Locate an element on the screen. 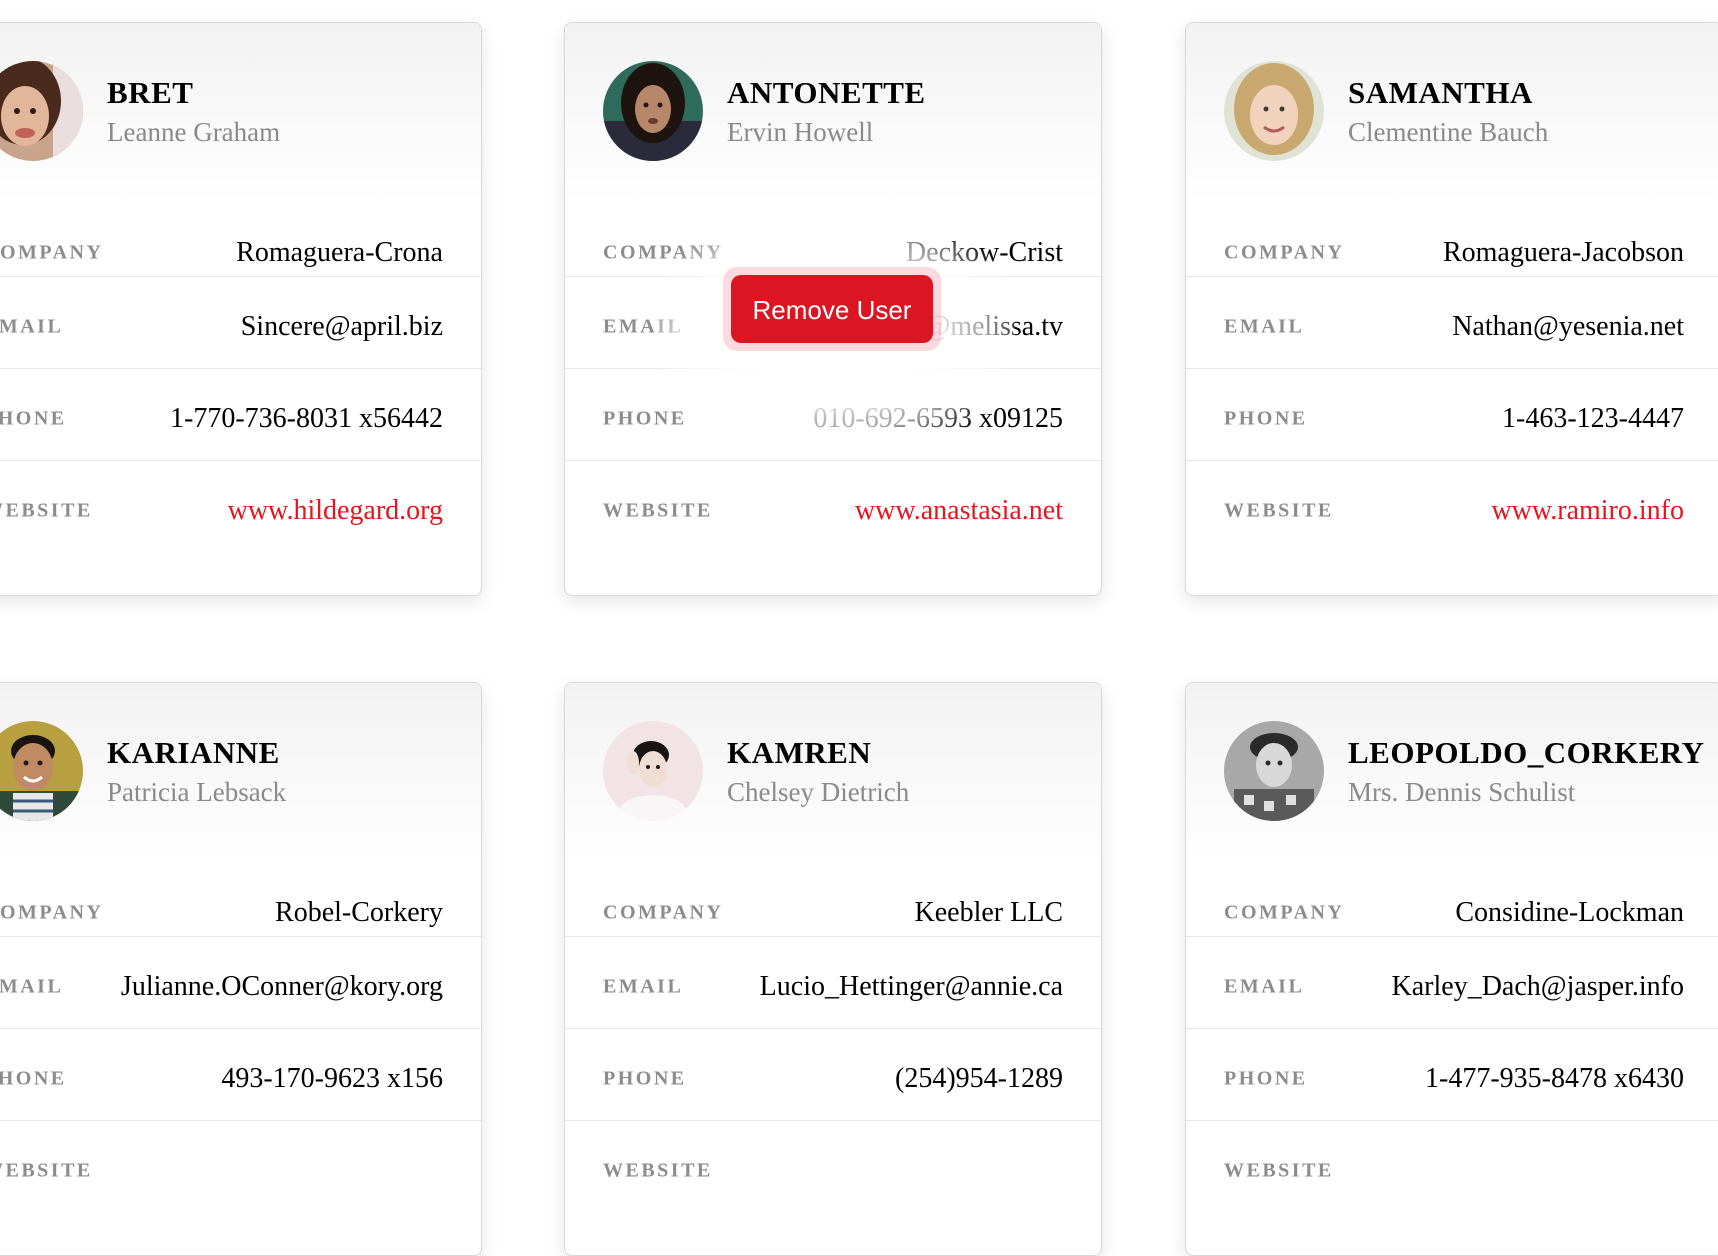  company-value: Deckow-Crist is located at coordinates (984, 252).